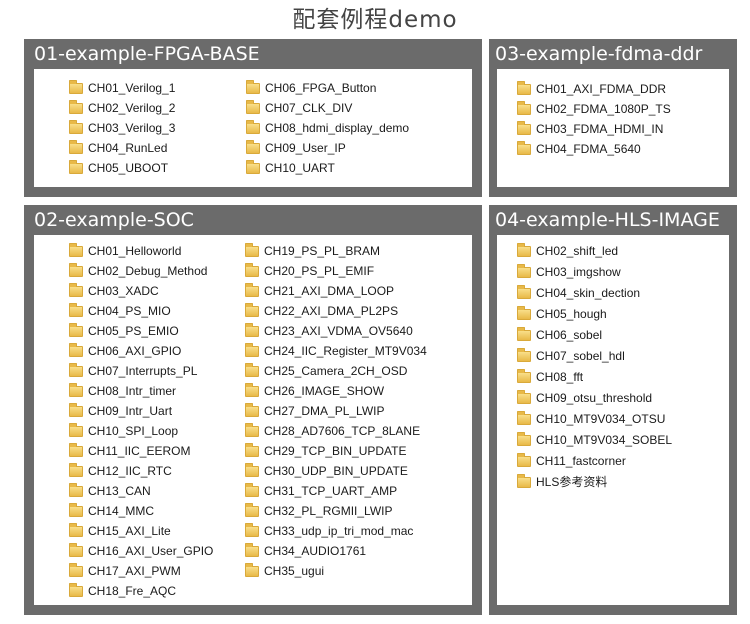 The height and width of the screenshot is (624, 750). What do you see at coordinates (336, 351) in the screenshot?
I see `folder-item: CH24_IIC_Register_MT9V034` at bounding box center [336, 351].